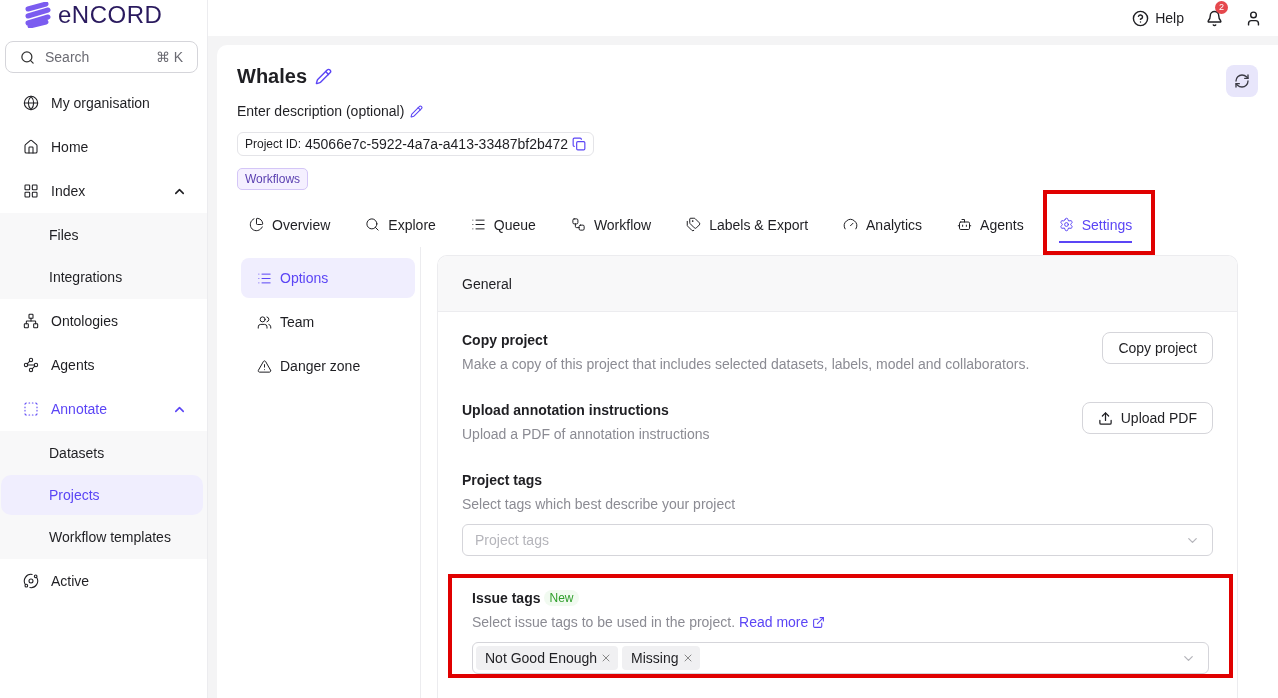 This screenshot has width=1278, height=698. Describe the element at coordinates (611, 222) in the screenshot. I see `tab: Workflow` at that location.